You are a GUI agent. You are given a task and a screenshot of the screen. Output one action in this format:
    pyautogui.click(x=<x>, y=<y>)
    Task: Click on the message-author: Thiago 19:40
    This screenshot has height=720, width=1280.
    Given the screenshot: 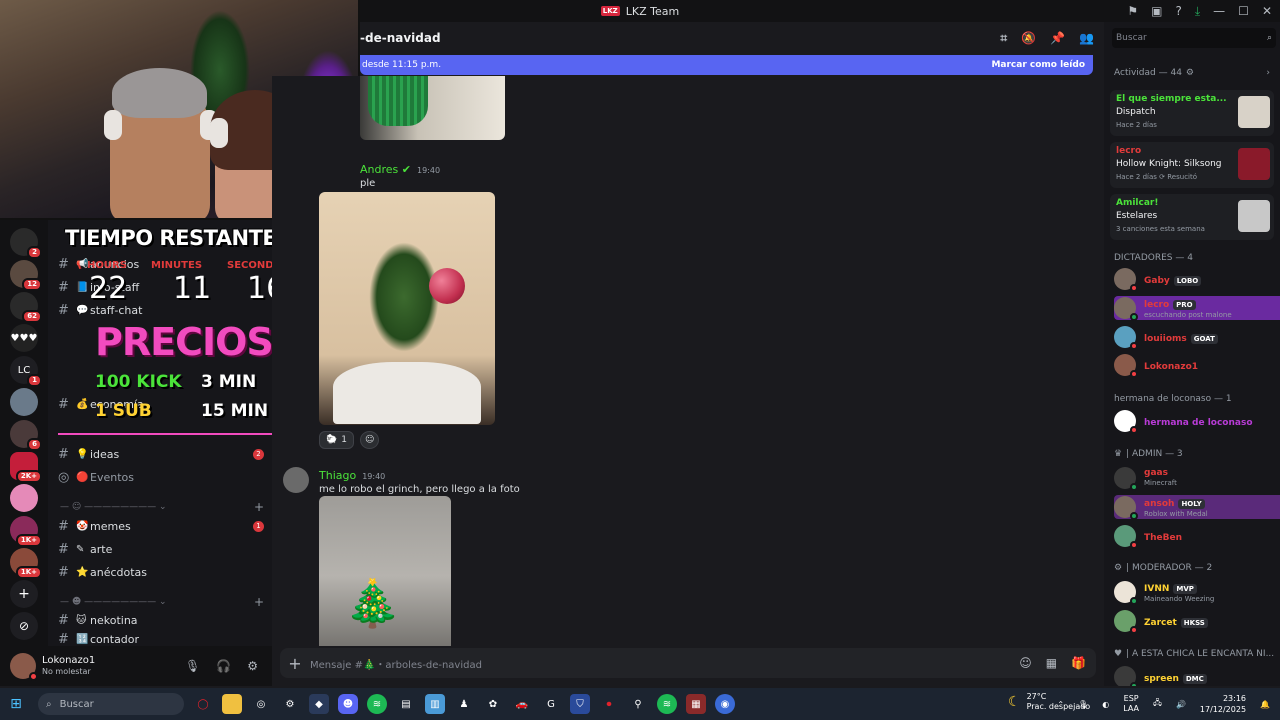 What is the action you would take?
    pyautogui.click(x=352, y=475)
    